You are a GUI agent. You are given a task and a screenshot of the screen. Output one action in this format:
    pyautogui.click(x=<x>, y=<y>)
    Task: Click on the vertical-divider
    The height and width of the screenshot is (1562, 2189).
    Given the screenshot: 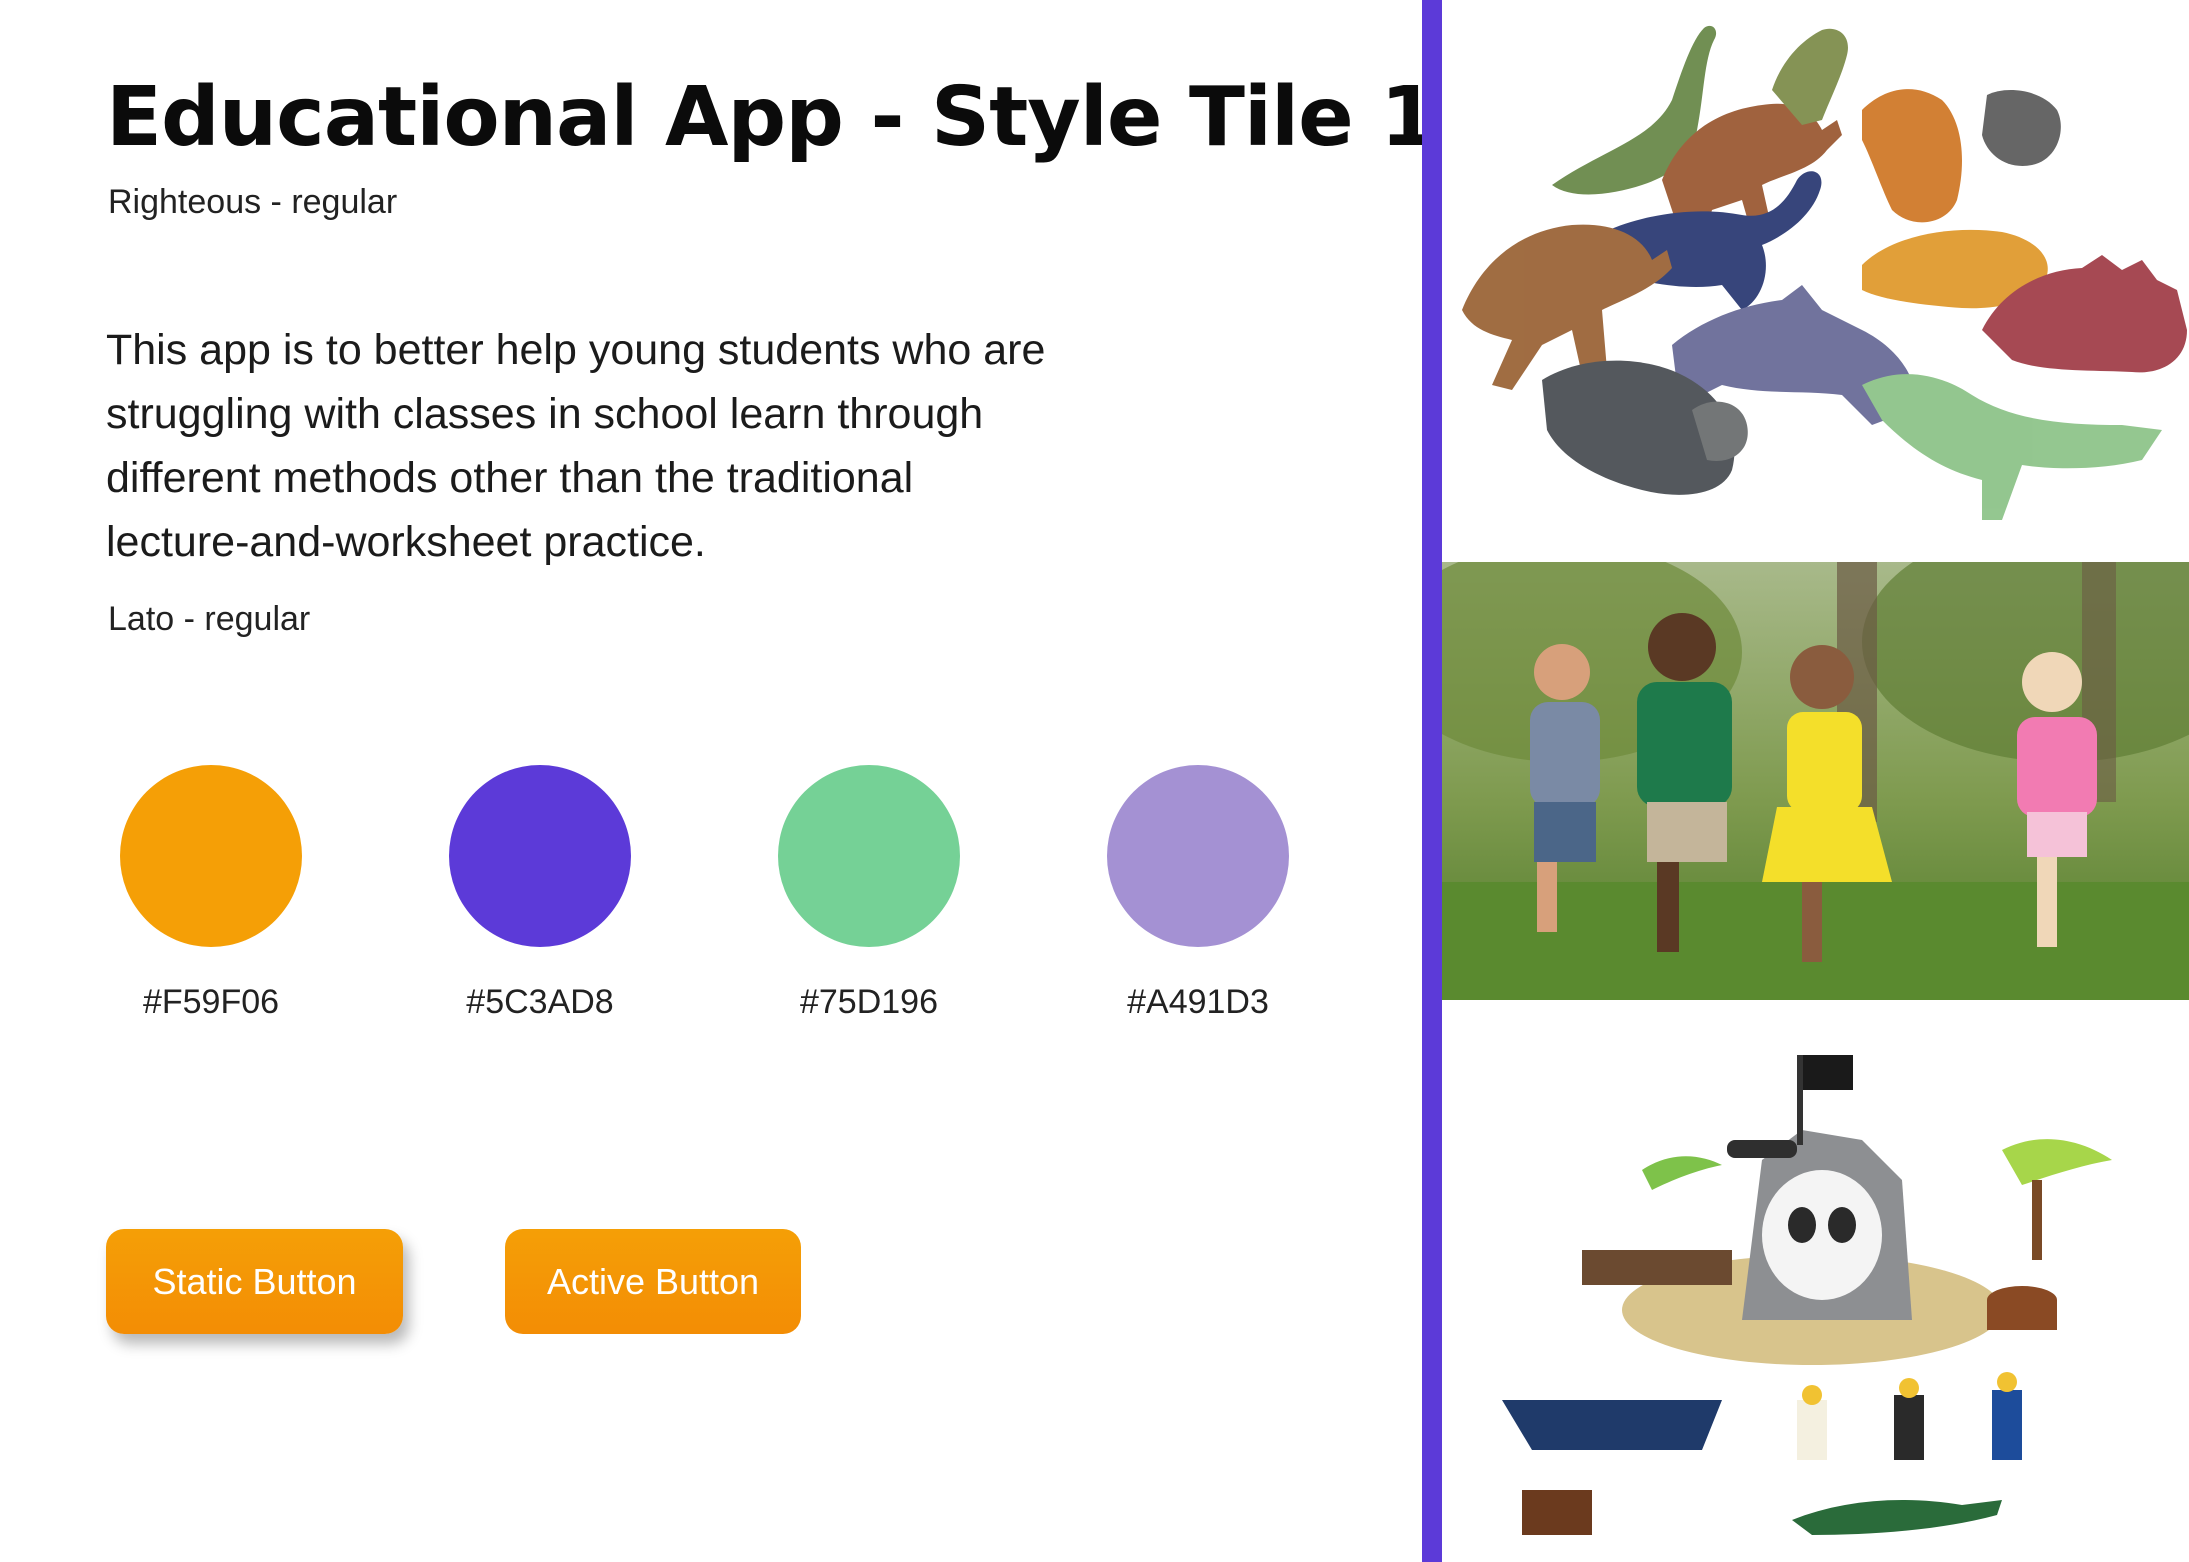 What is the action you would take?
    pyautogui.click(x=1432, y=781)
    